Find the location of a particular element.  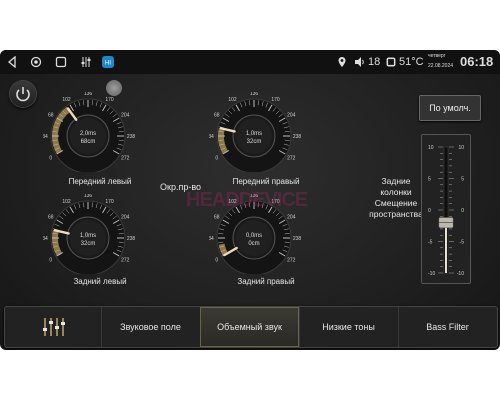

back-icon is located at coordinates (12, 62).